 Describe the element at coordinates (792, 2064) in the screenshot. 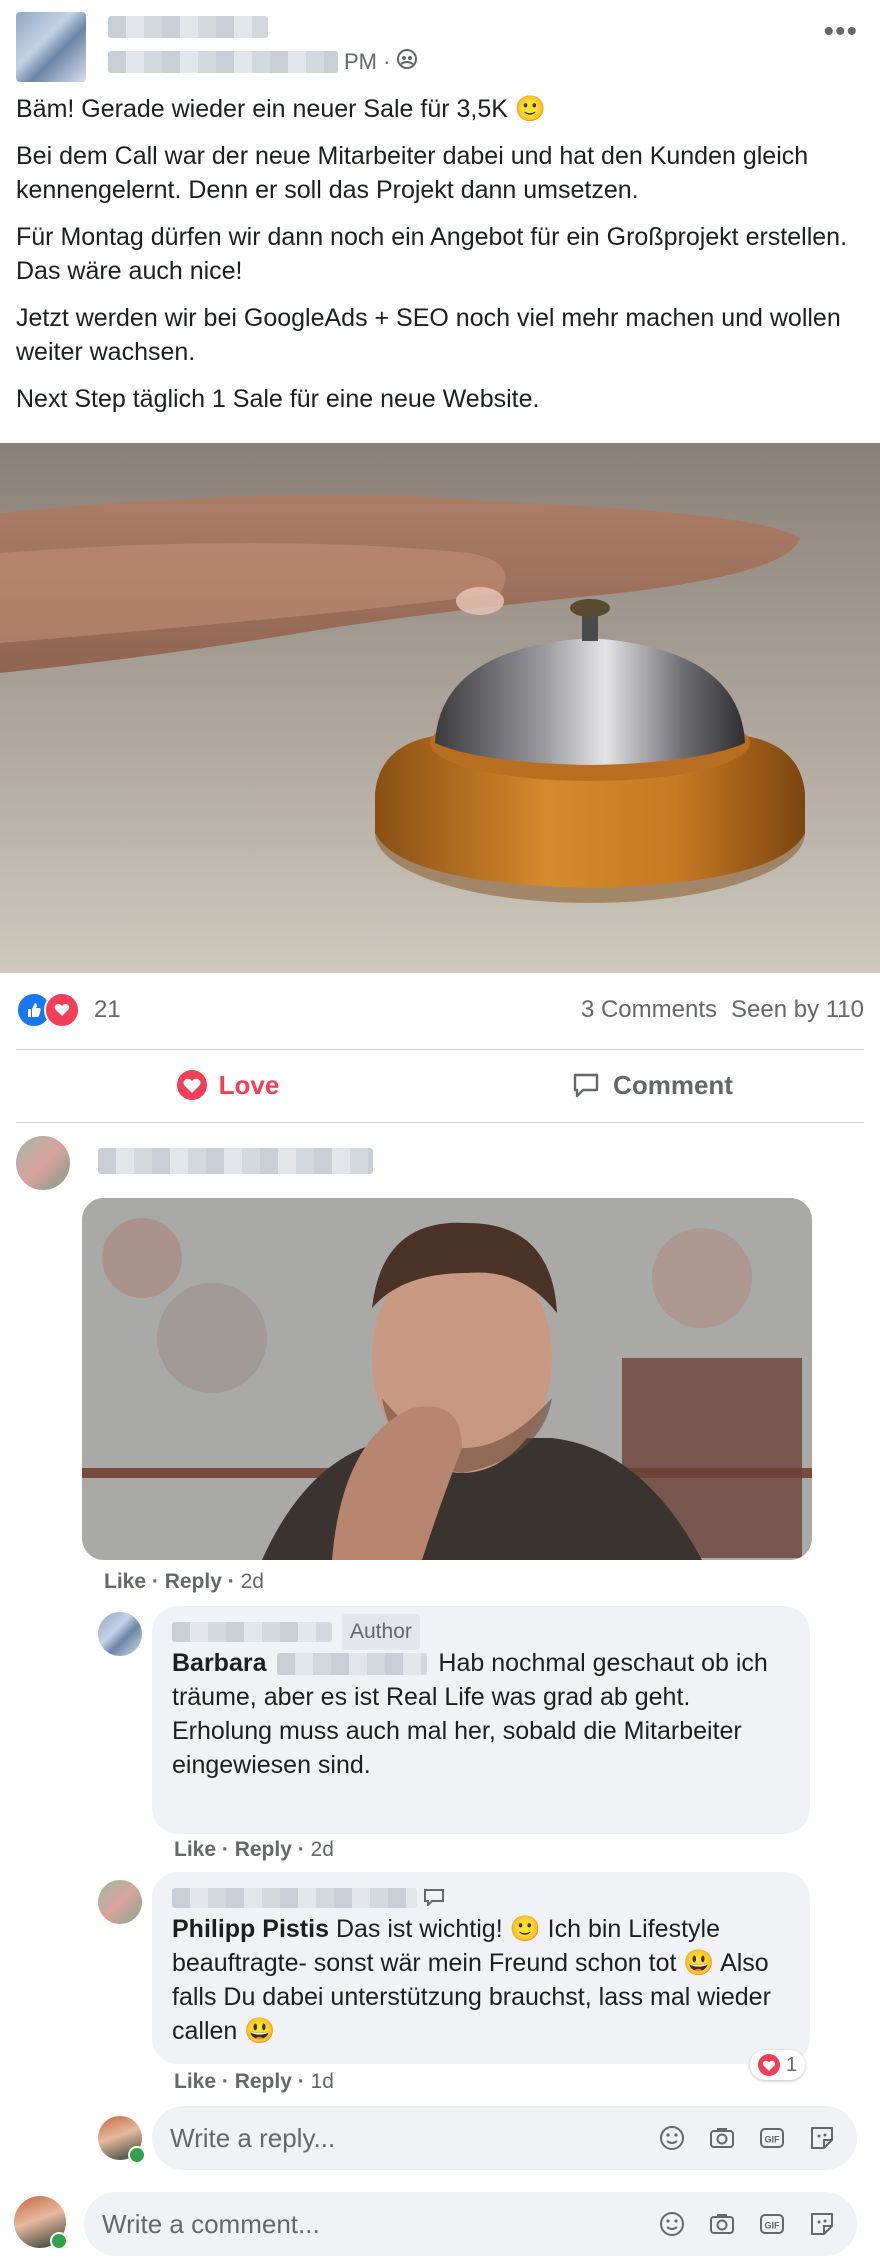

I see `reply-reaction-count: 1` at that location.